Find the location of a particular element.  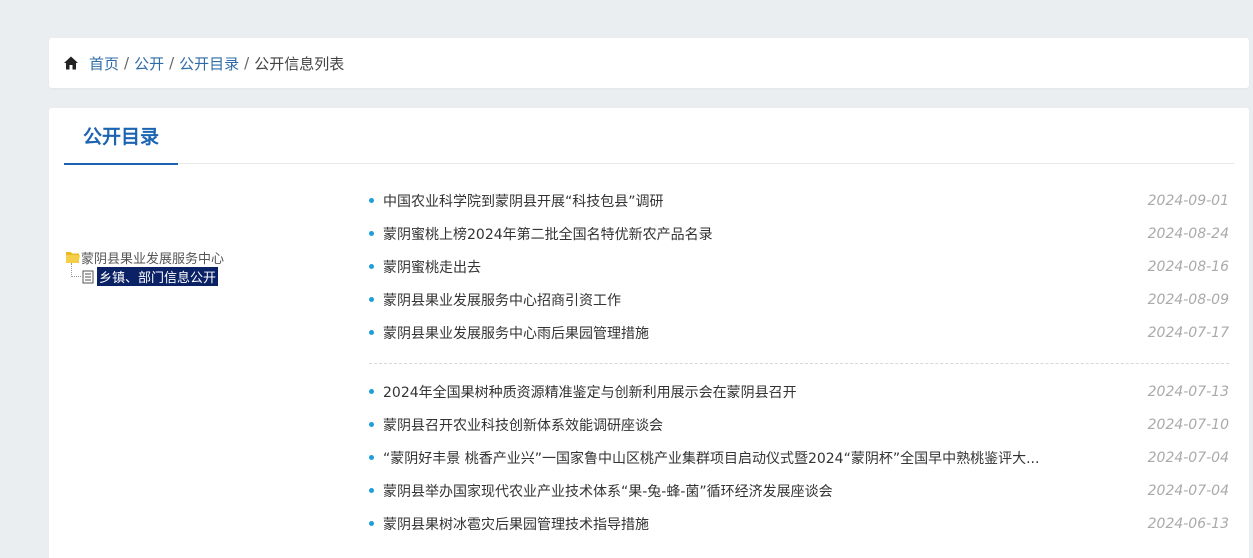

news-title: 蒙阴县果业发展服务中心招商引资工作 is located at coordinates (765, 300).